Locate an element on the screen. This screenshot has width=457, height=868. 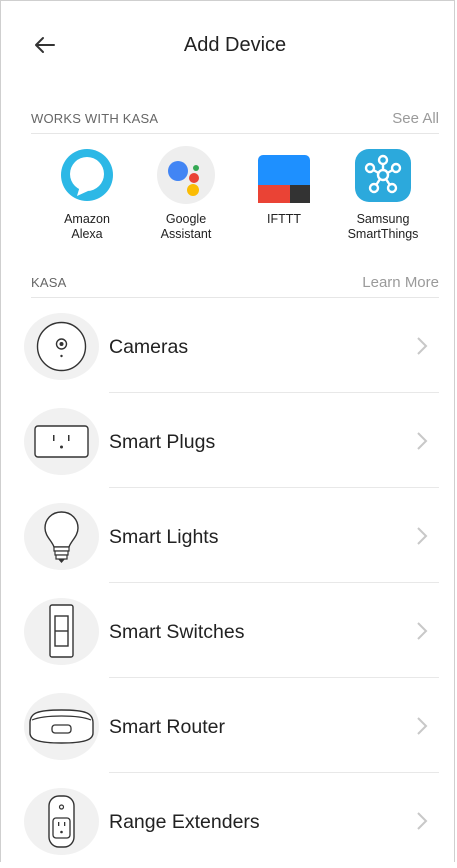
category-label: Smart Plugs is located at coordinates (162, 442).